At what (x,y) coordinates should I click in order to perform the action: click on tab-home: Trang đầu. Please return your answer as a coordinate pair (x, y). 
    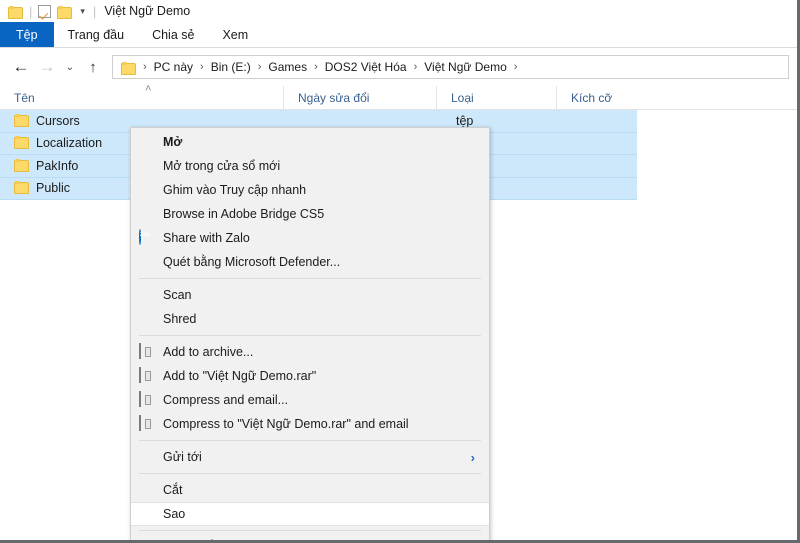
    Looking at the image, I should click on (96, 34).